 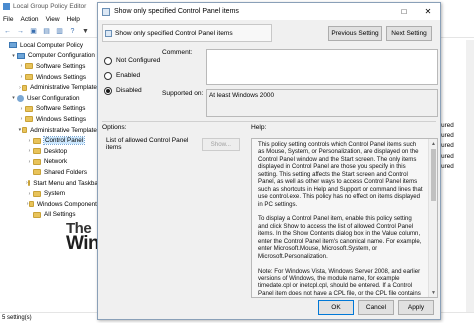 What do you see at coordinates (56, 162) in the screenshot?
I see `tree-item-label: Network` at bounding box center [56, 162].